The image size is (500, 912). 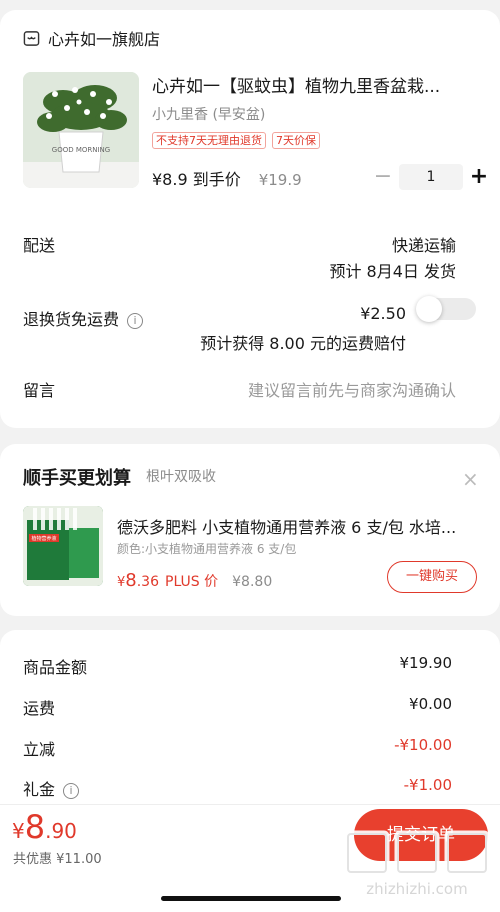 I want to click on one-click-buy-button: 一键购买, so click(x=432, y=577).